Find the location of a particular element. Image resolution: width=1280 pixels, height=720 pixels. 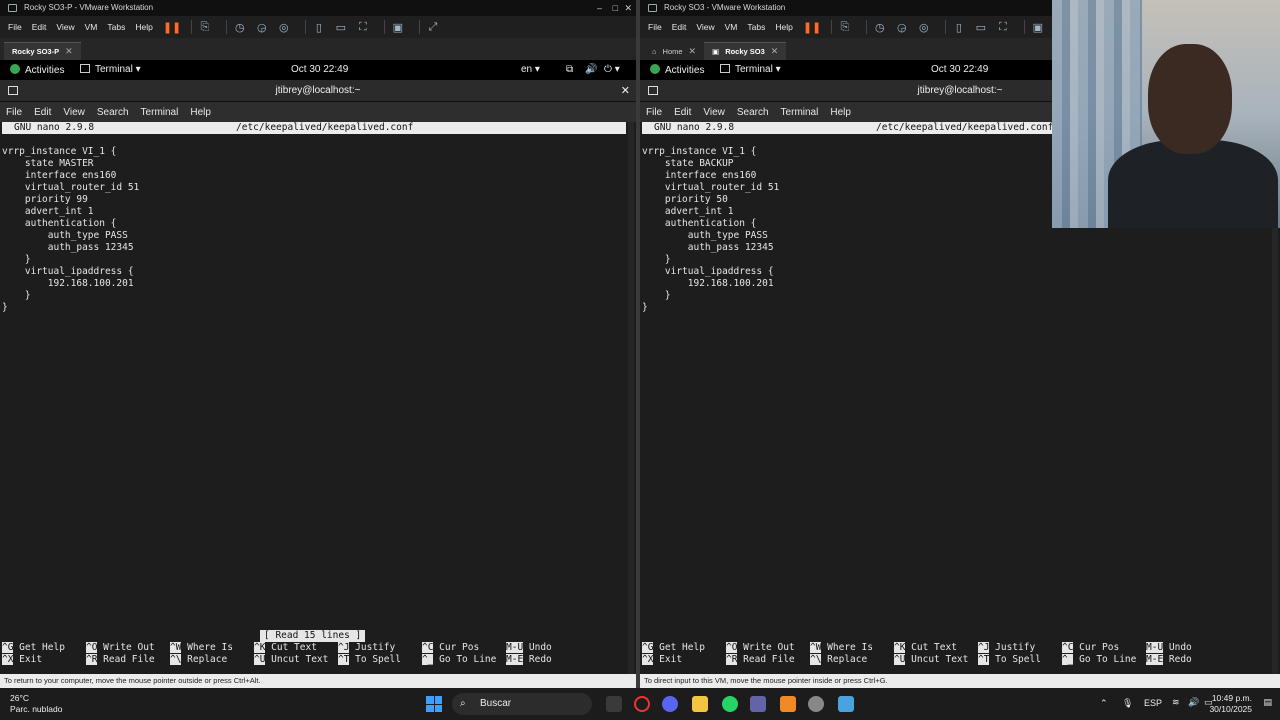

notepad-icon is located at coordinates (846, 704).